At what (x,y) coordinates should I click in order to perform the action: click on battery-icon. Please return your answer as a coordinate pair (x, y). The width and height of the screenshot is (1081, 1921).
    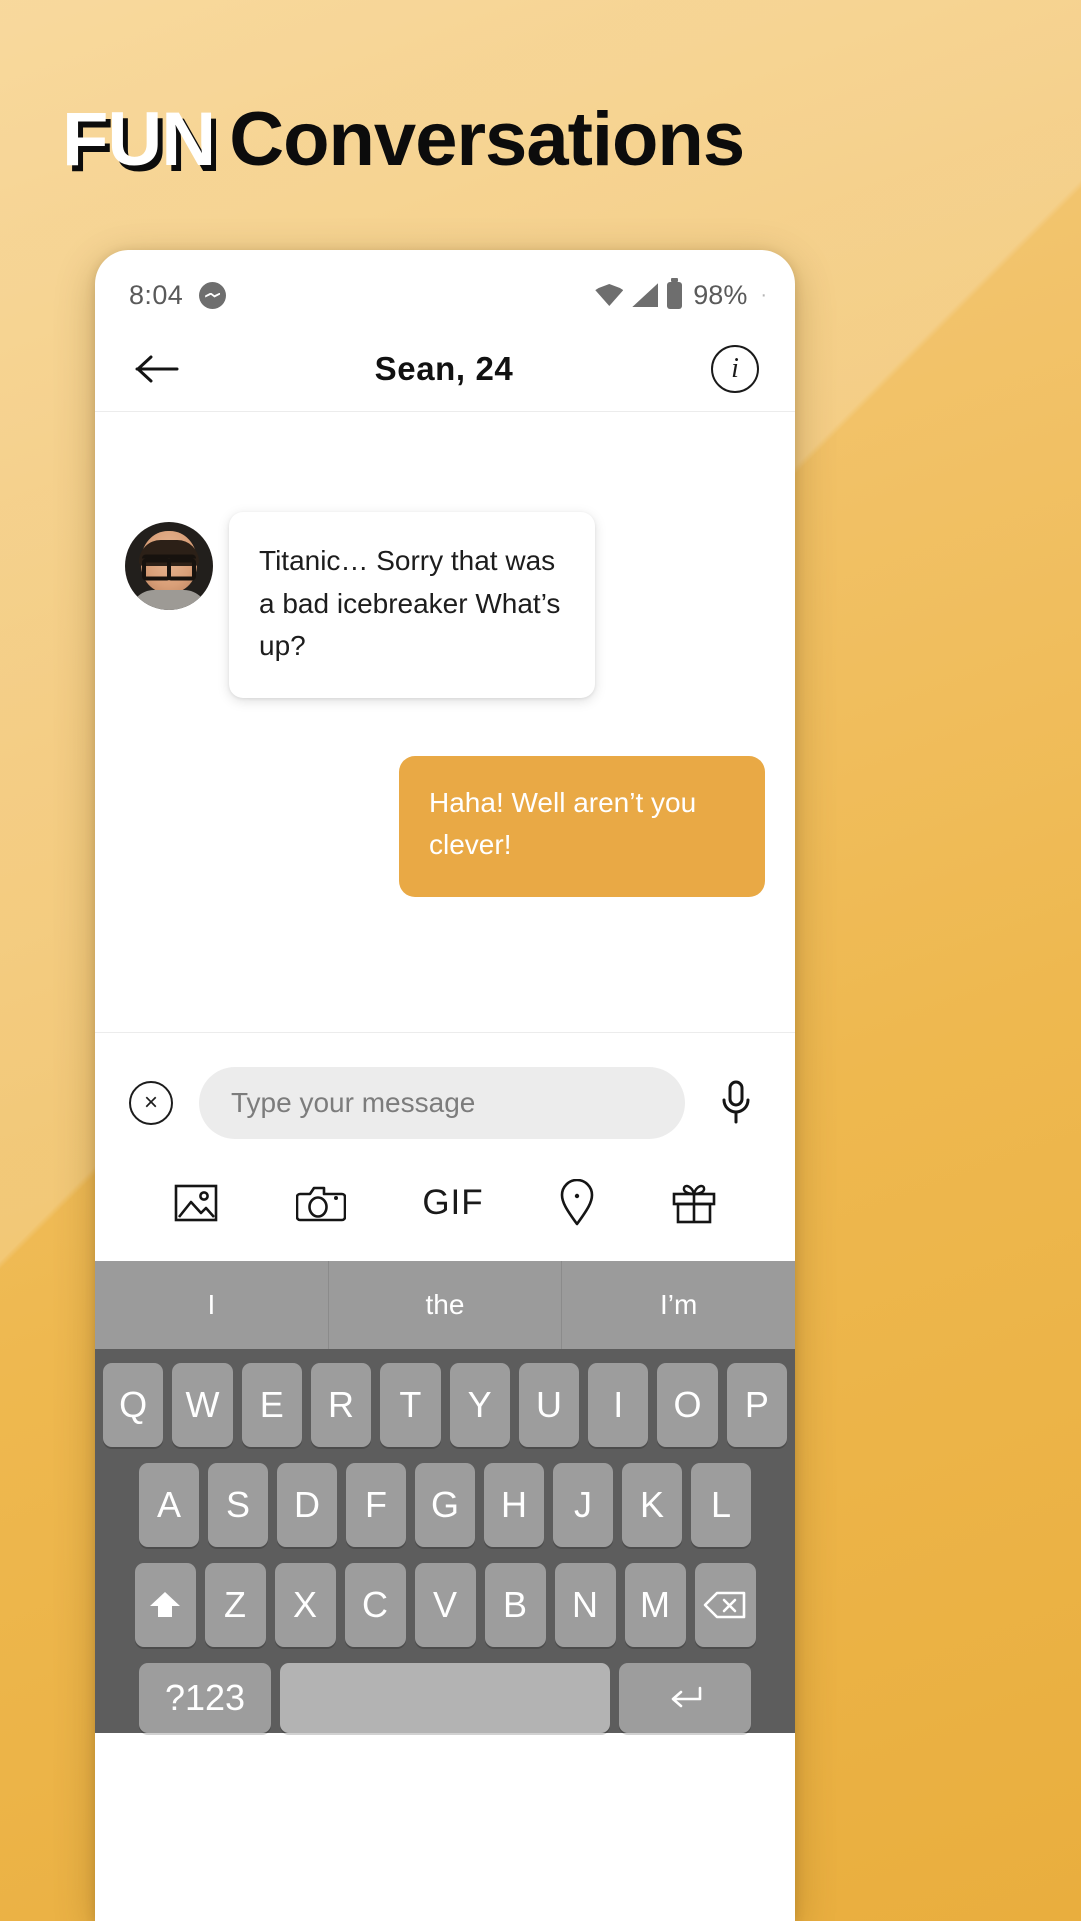
    Looking at the image, I should click on (675, 293).